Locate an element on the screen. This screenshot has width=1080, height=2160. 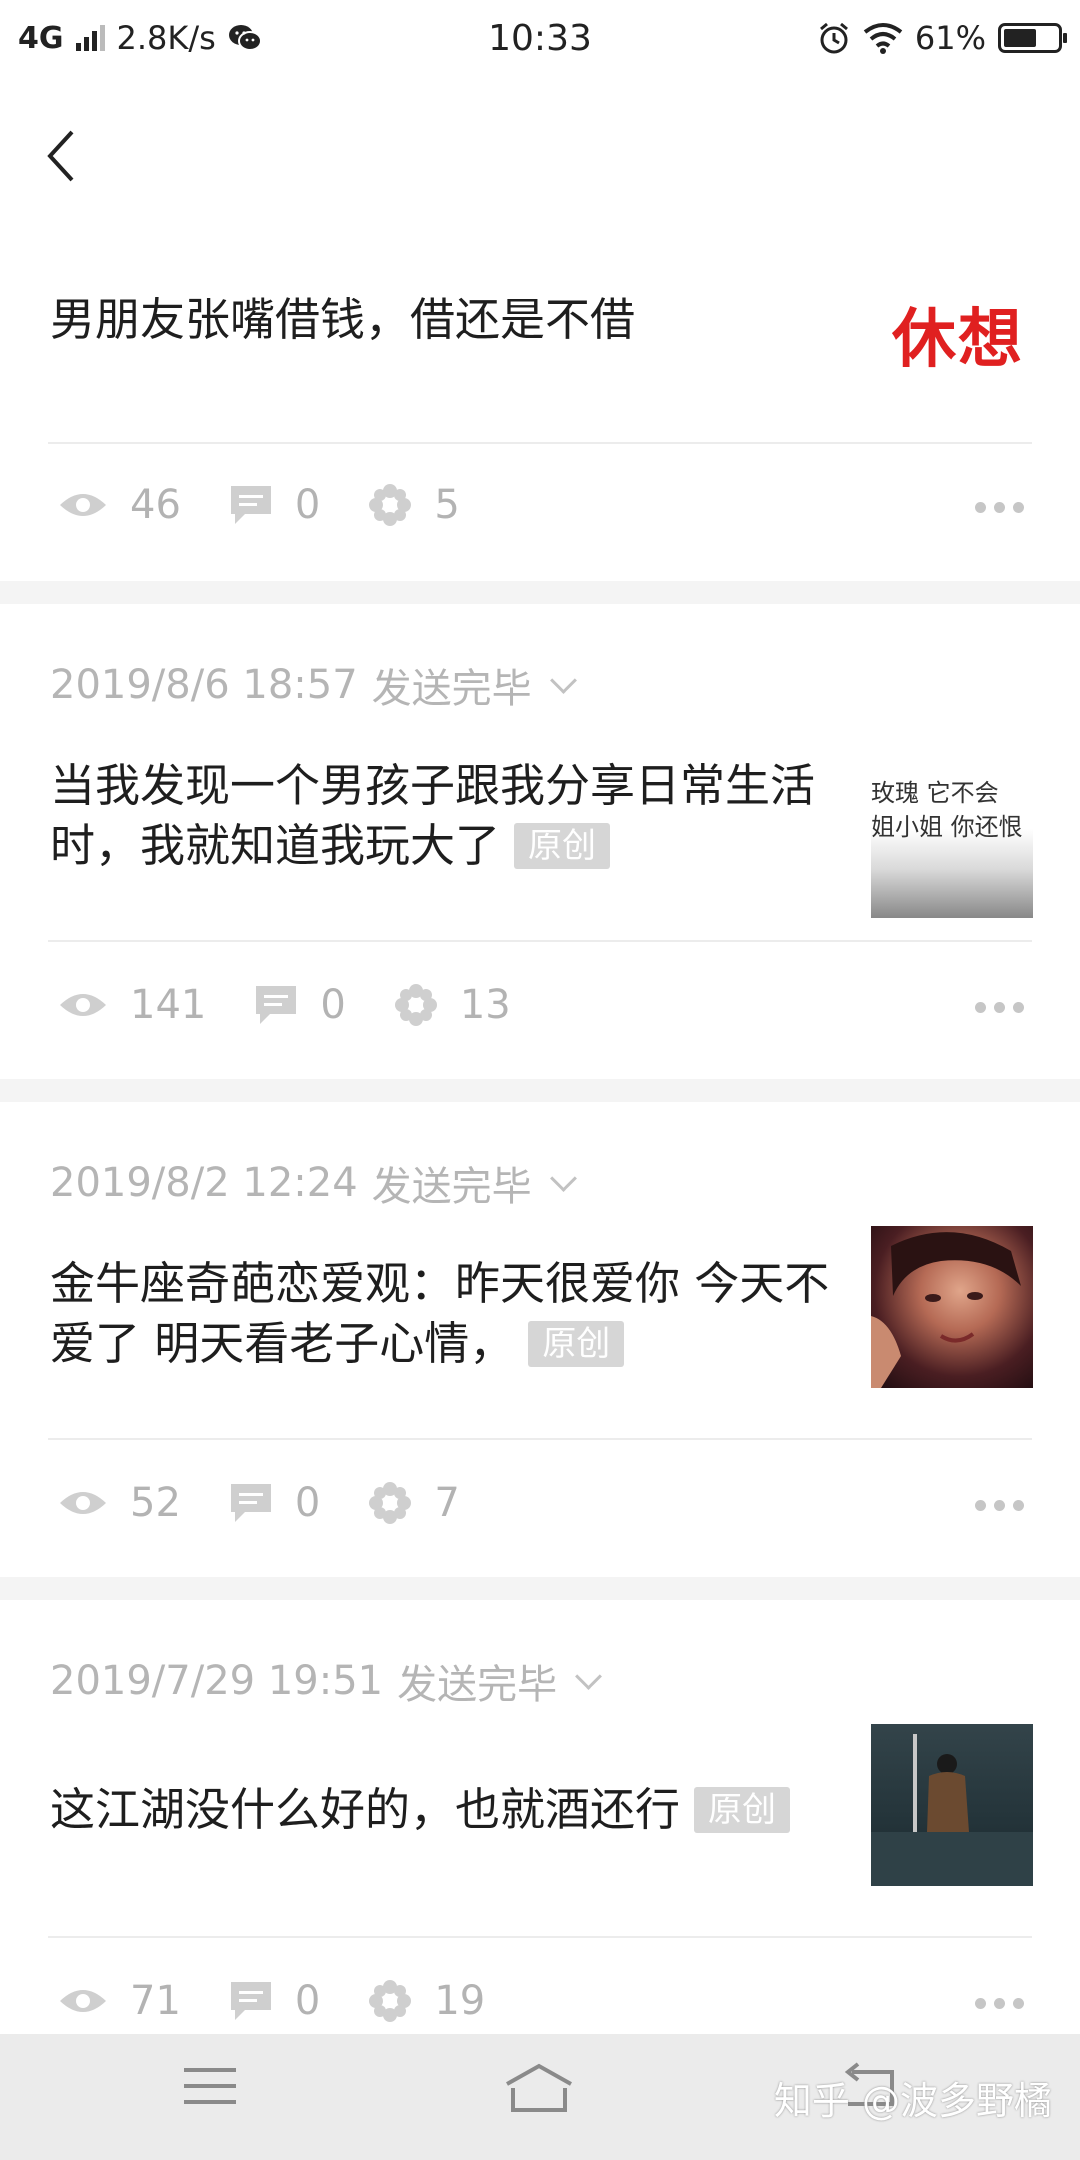
alarm-icon is located at coordinates (833, 38).